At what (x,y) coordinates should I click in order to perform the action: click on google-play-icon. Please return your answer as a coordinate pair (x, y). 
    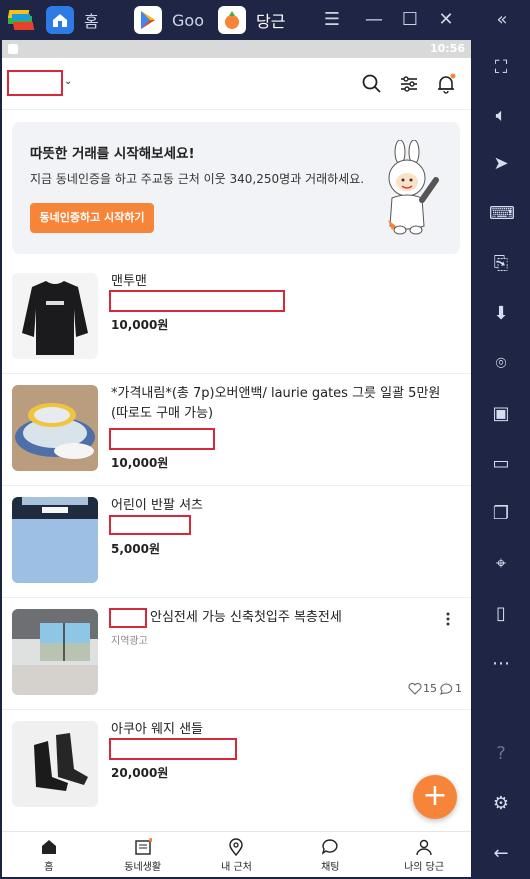
    Looking at the image, I should click on (148, 20).